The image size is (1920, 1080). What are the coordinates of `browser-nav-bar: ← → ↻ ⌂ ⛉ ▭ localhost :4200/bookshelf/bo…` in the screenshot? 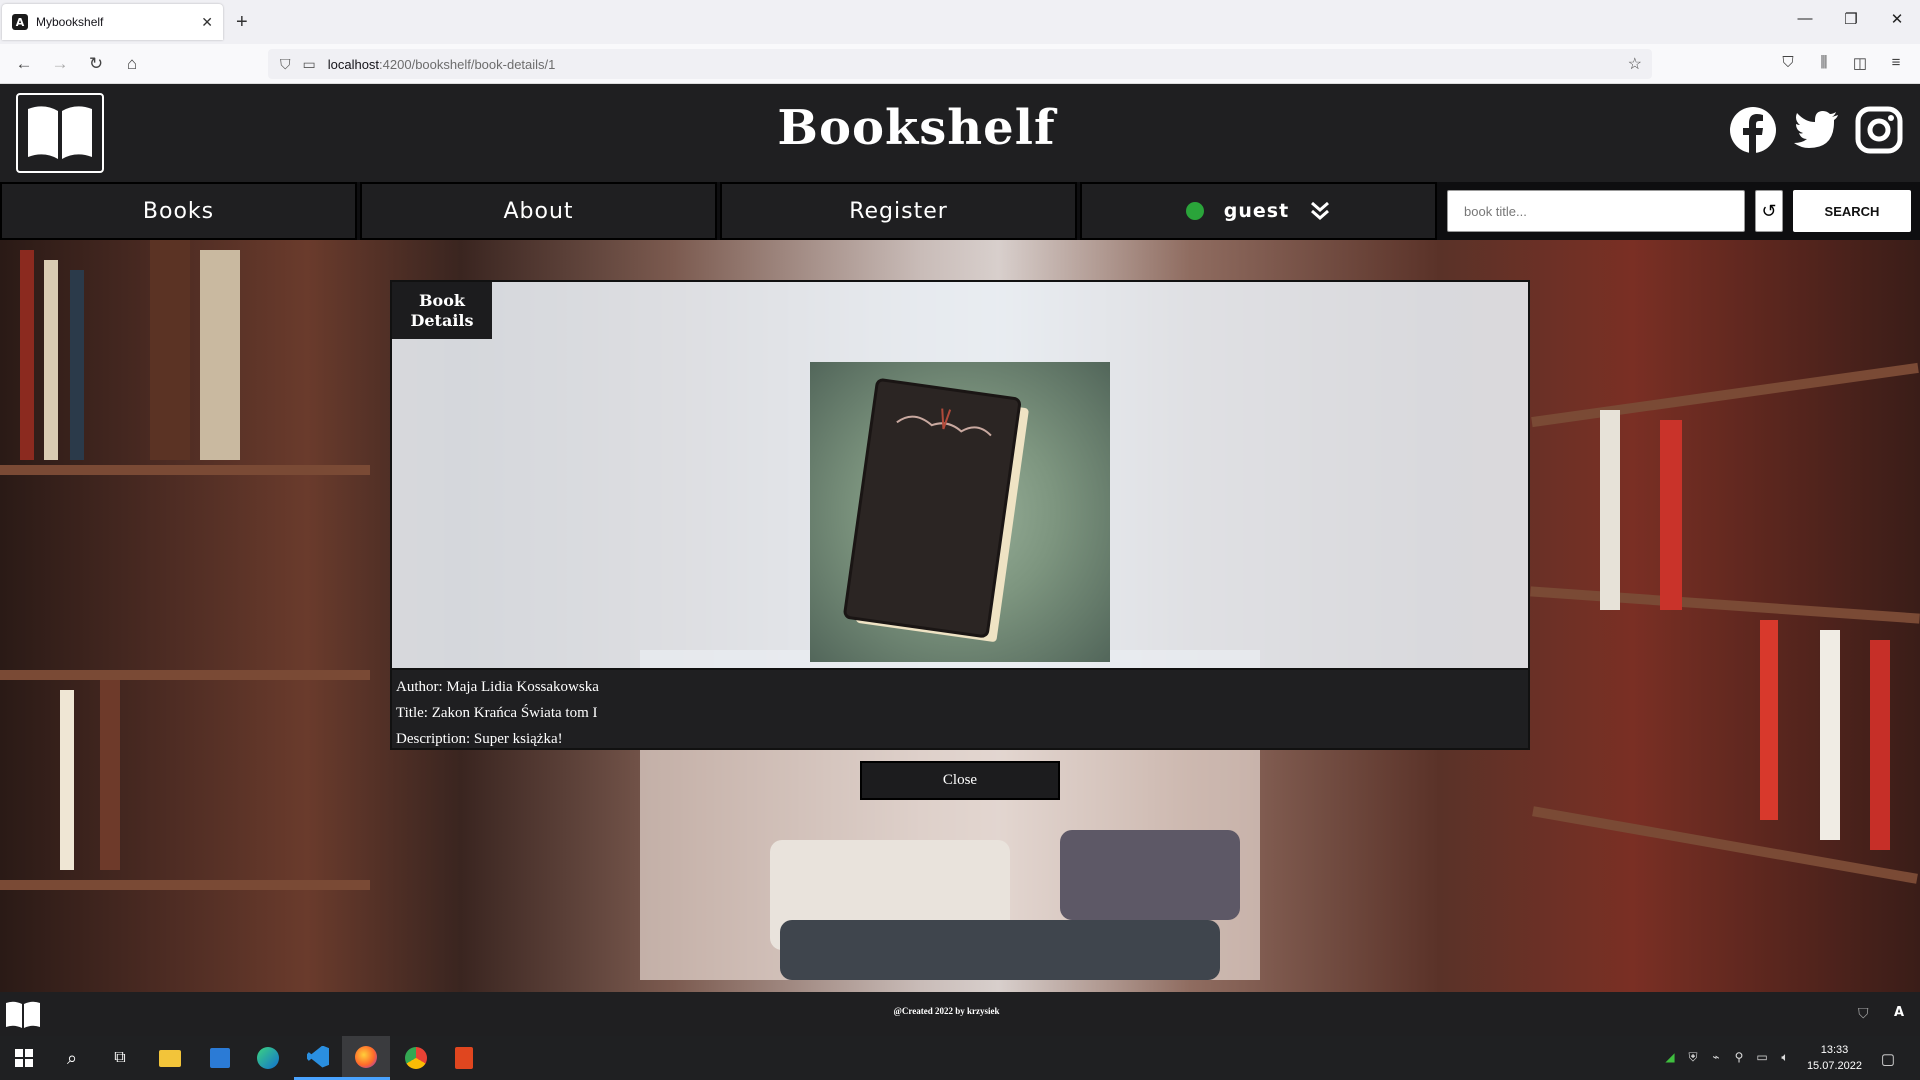 It's located at (960, 64).